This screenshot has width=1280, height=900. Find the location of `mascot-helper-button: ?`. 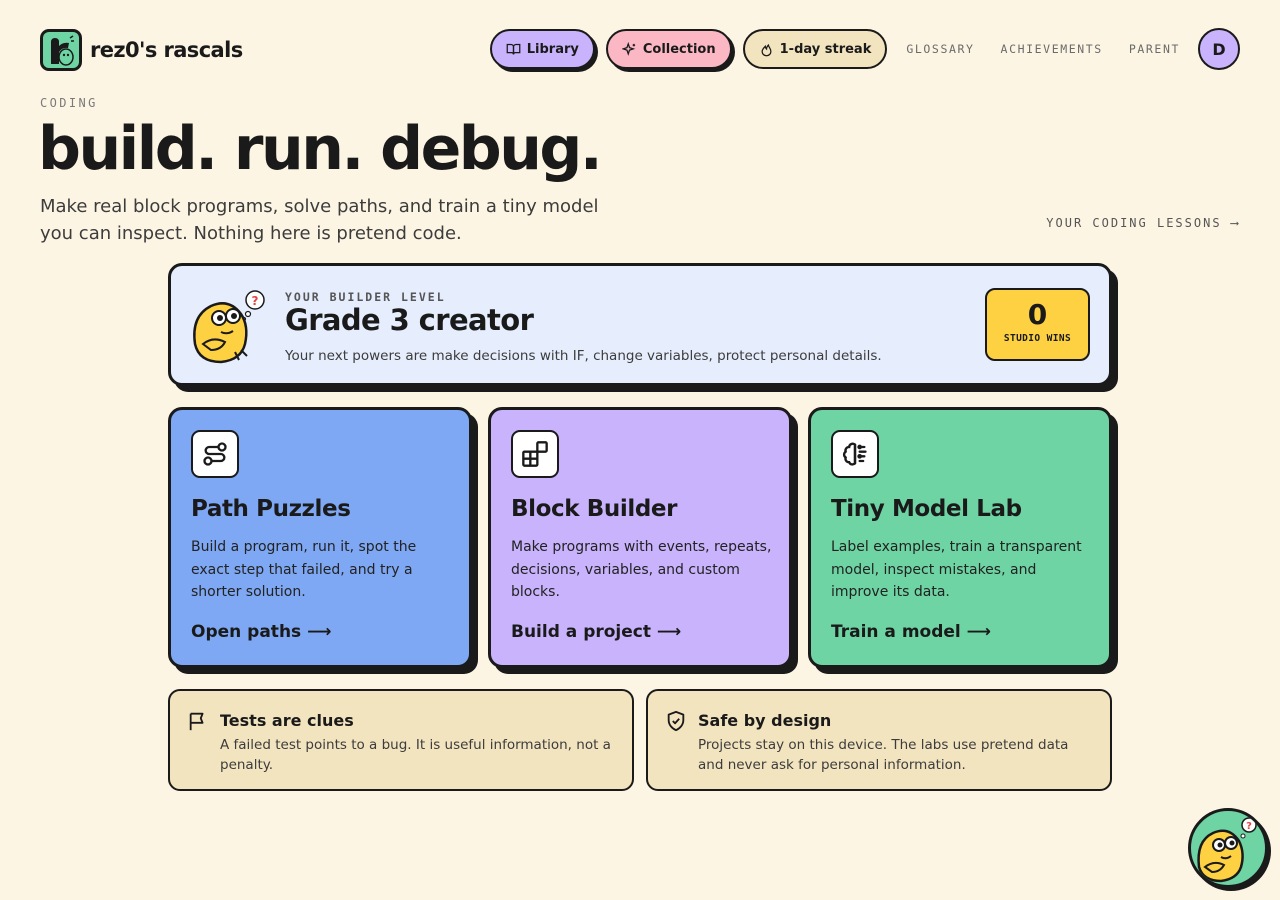

mascot-helper-button: ? is located at coordinates (1228, 848).